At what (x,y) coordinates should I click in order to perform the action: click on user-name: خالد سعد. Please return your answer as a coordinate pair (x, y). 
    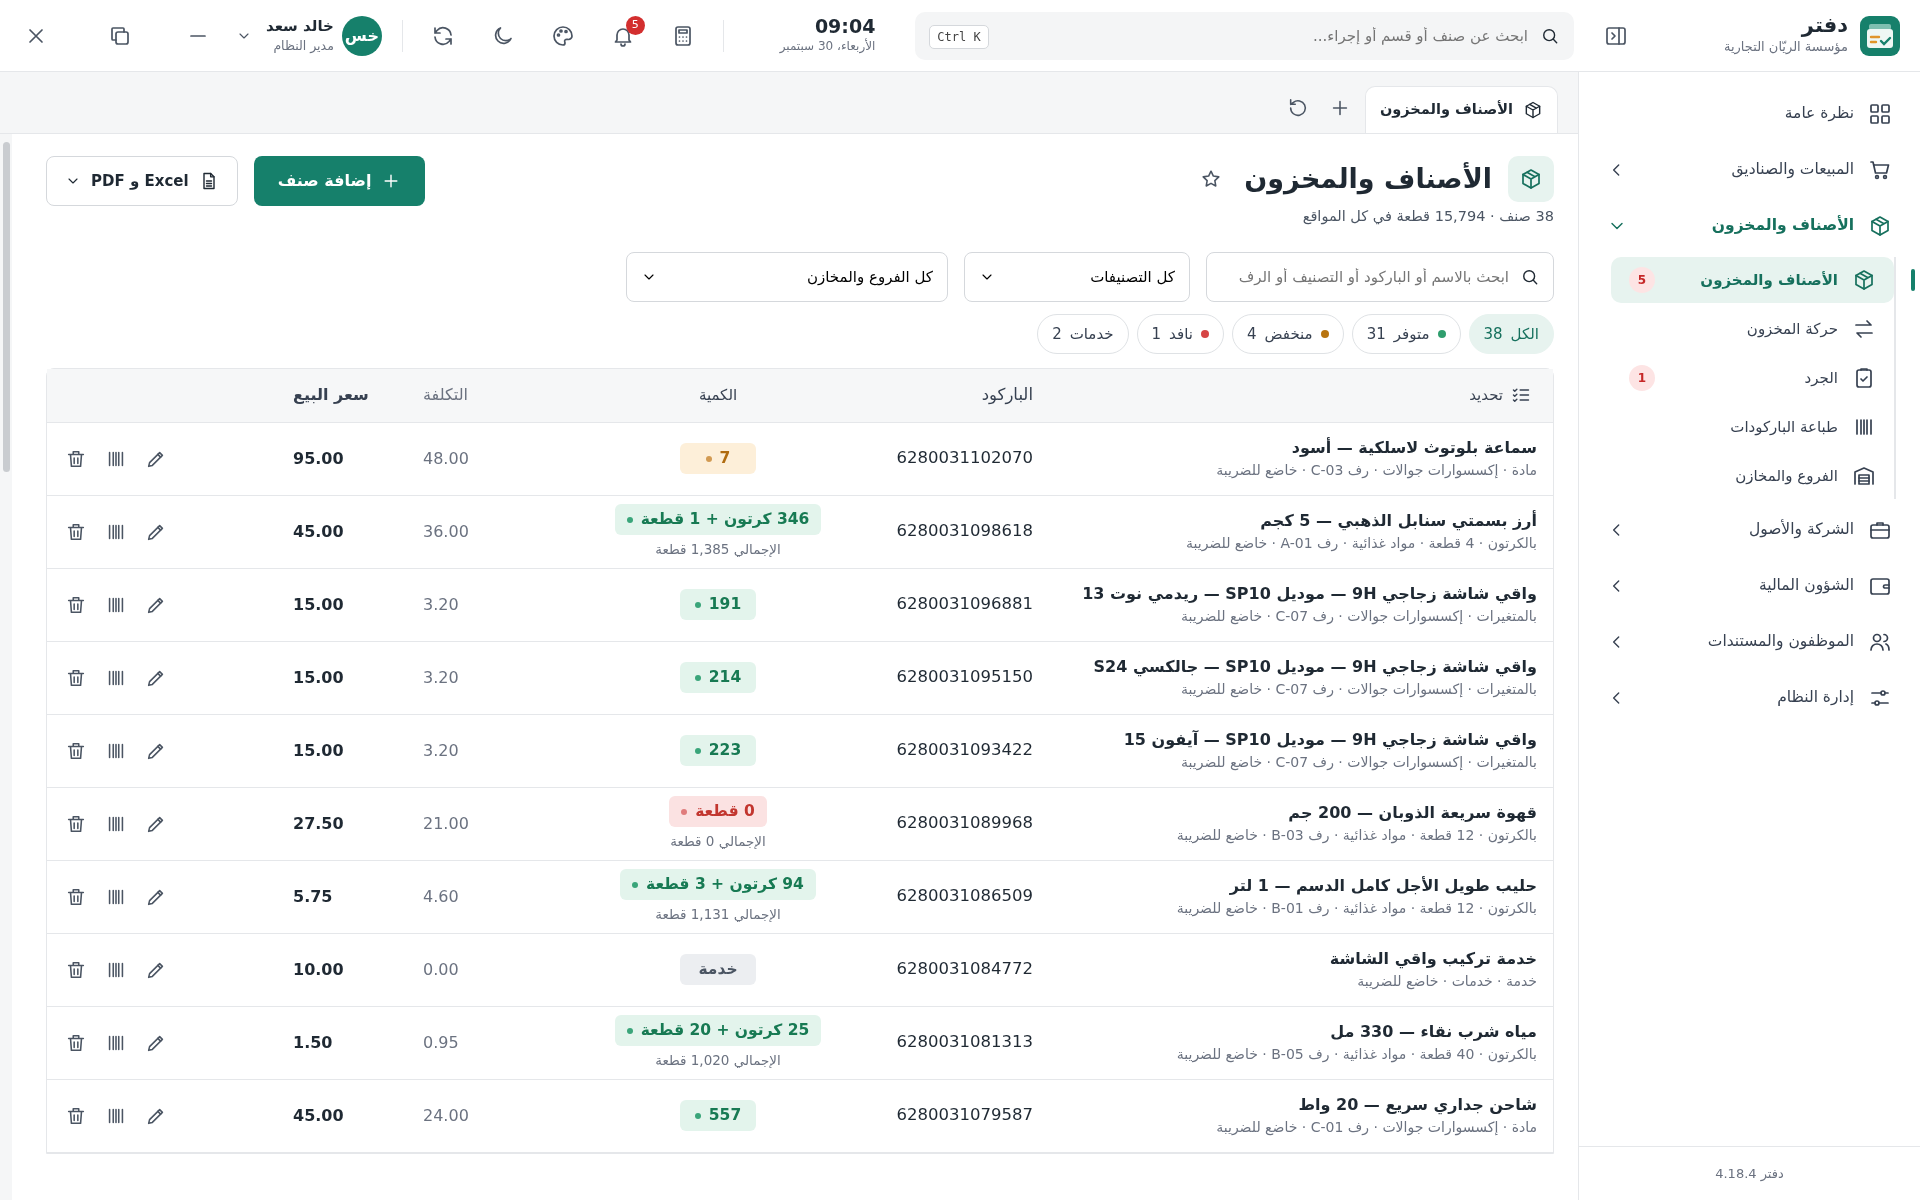
    Looking at the image, I should click on (300, 26).